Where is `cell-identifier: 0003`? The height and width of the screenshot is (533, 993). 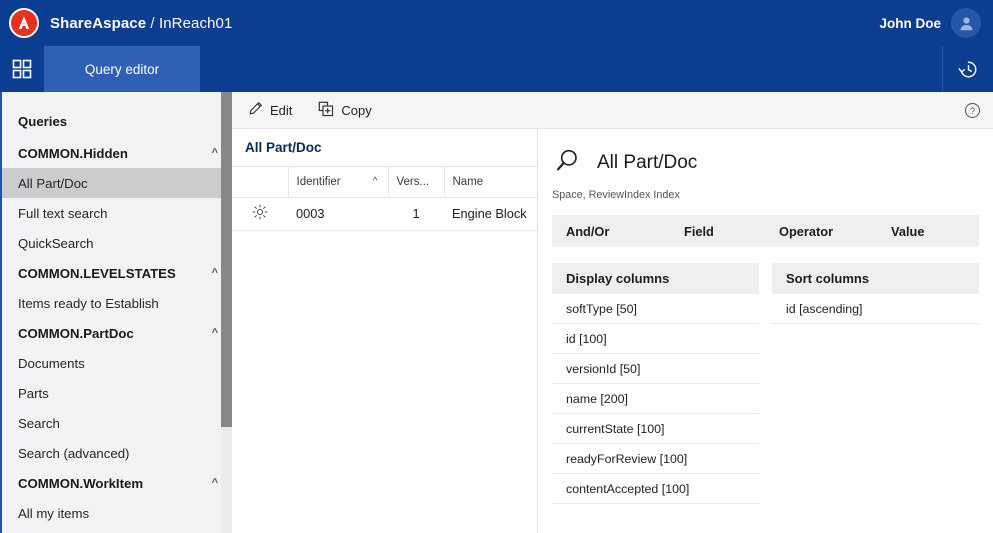 cell-identifier: 0003 is located at coordinates (338, 214).